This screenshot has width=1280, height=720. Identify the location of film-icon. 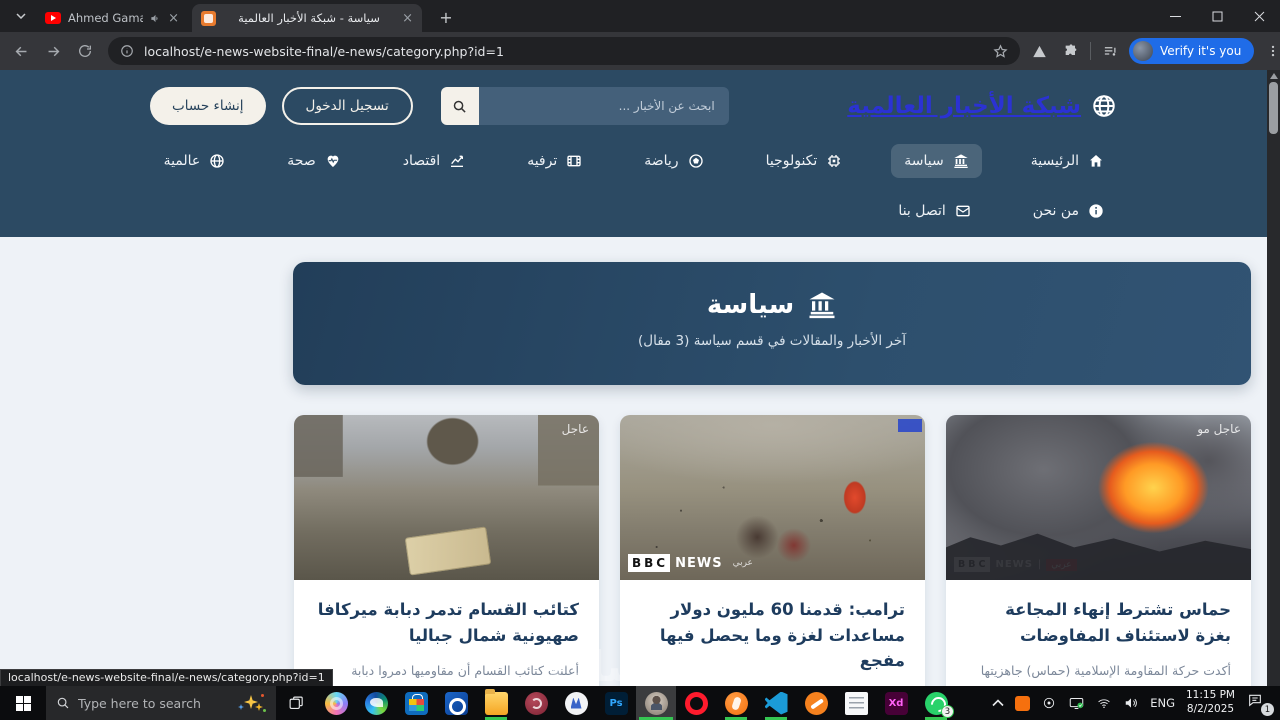
(574, 161).